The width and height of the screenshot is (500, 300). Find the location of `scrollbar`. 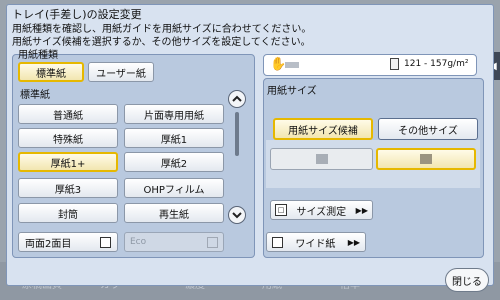

scrollbar is located at coordinates (237, 134).